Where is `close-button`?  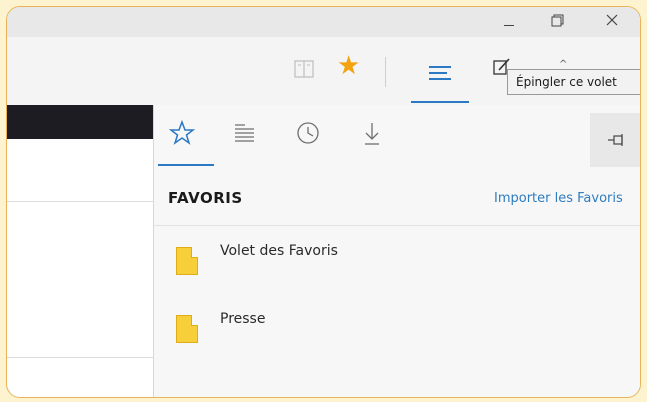 close-button is located at coordinates (613, 22).